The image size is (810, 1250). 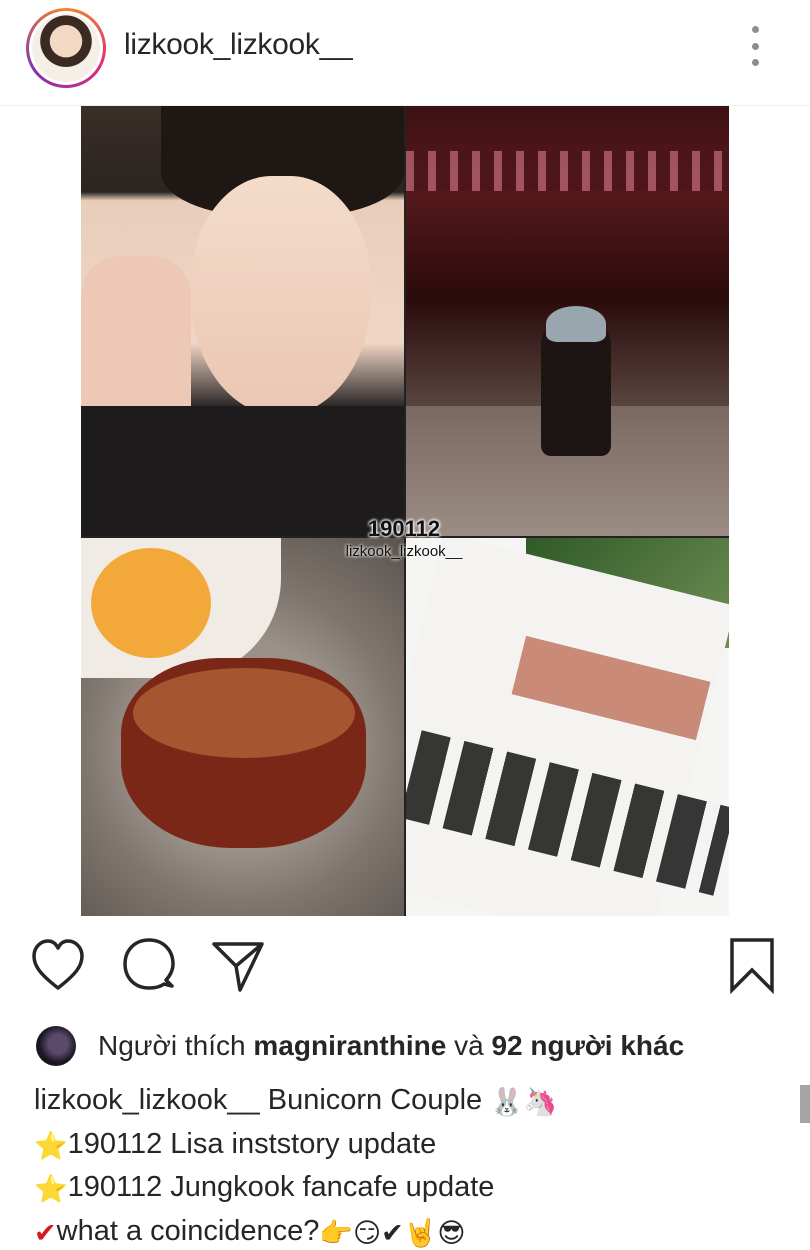 I want to click on photo-milk-packet, so click(x=567, y=727).